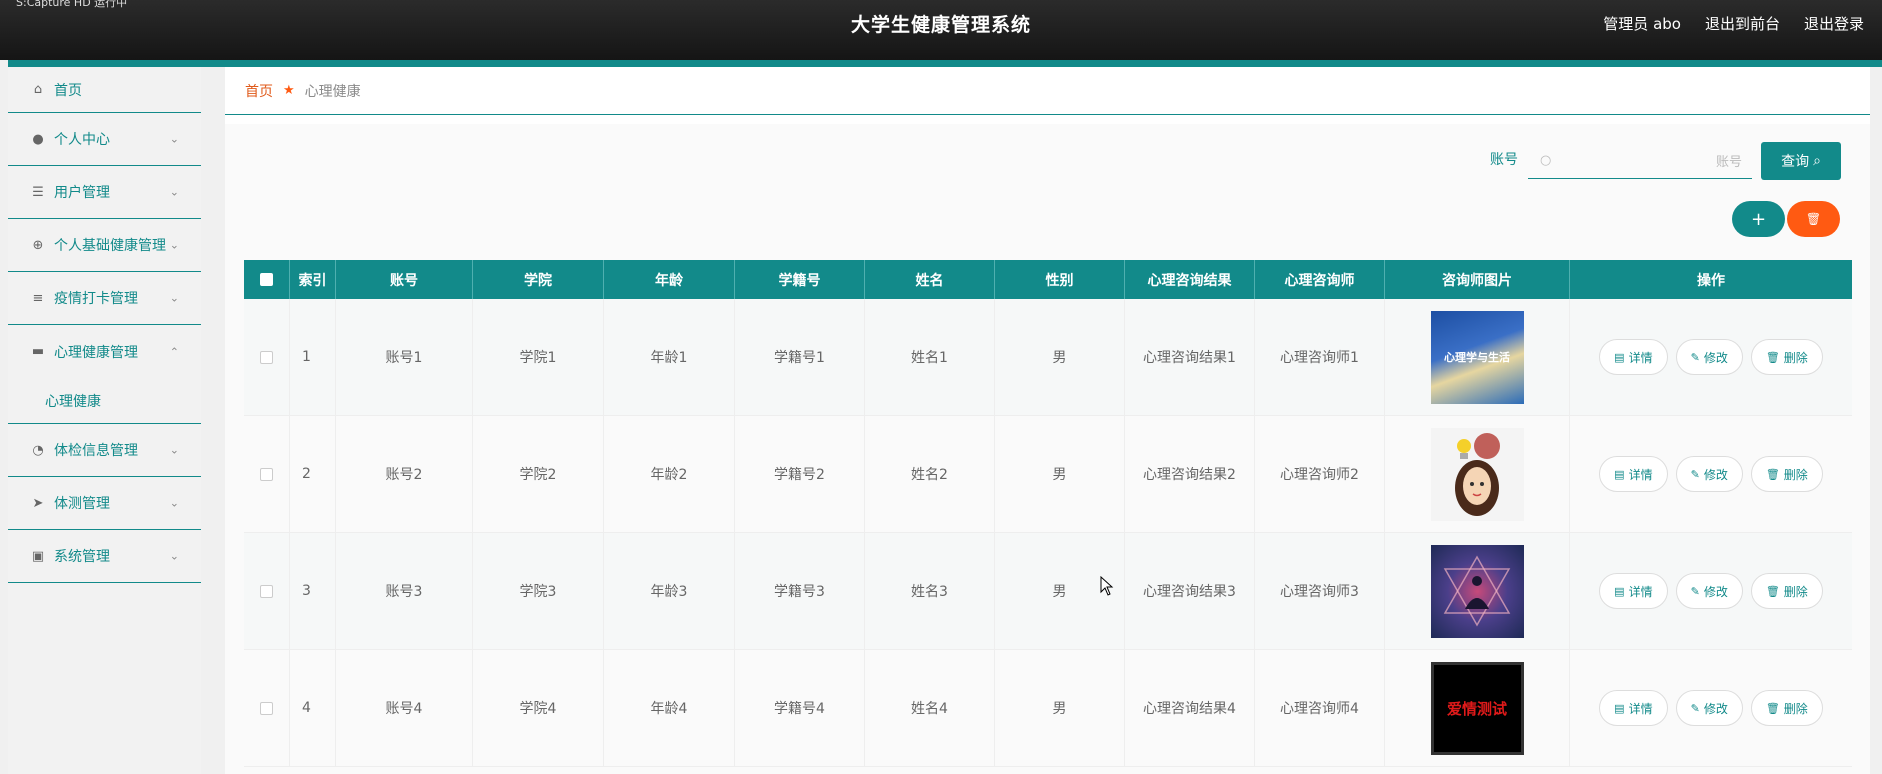 The height and width of the screenshot is (774, 1882). What do you see at coordinates (174, 351) in the screenshot?
I see `chevron-up-icon: ⌃` at bounding box center [174, 351].